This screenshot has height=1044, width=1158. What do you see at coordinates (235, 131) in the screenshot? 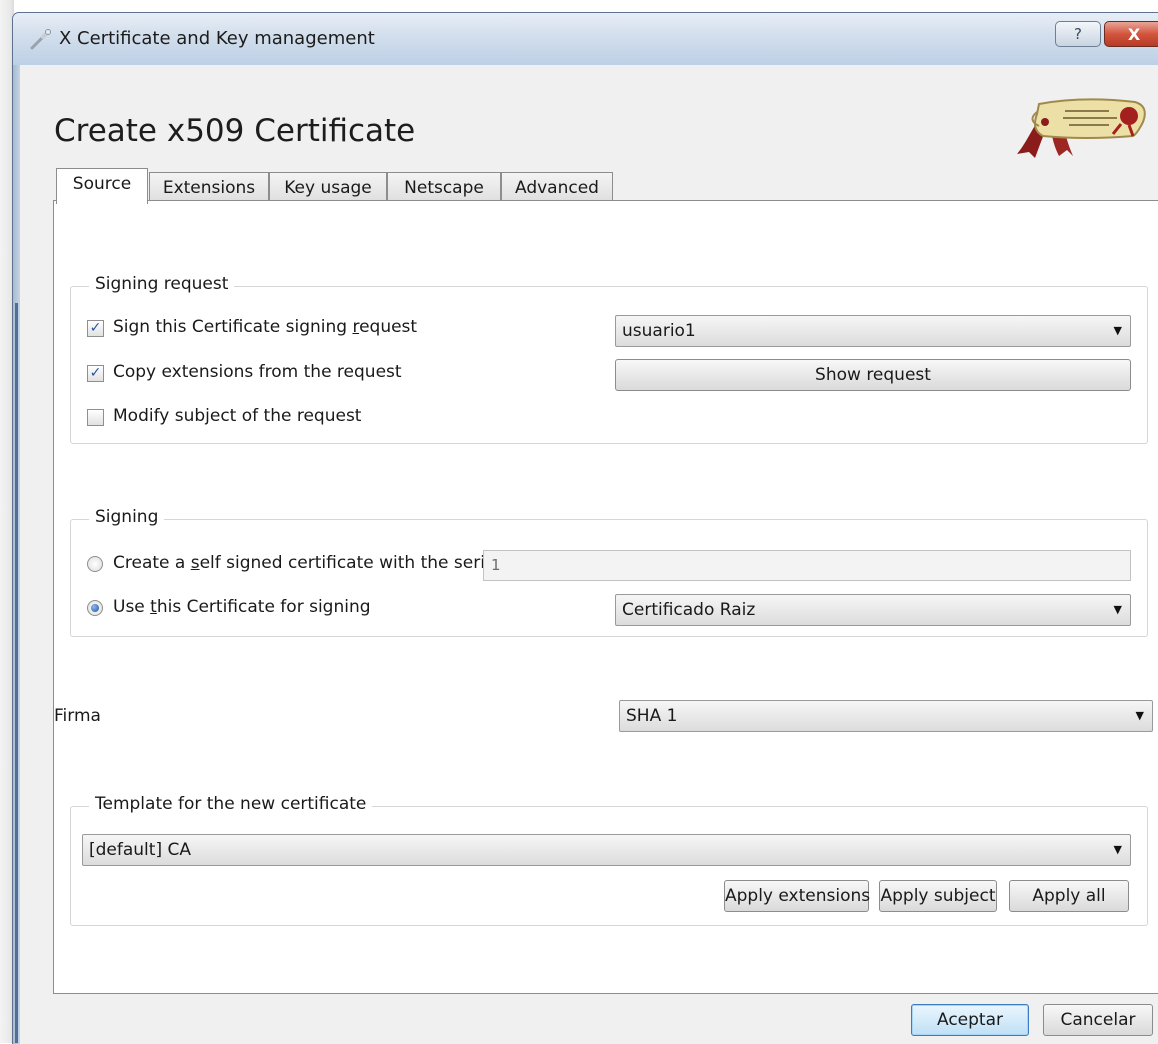
I see `dialog-heading: Create x509 Certificate` at bounding box center [235, 131].